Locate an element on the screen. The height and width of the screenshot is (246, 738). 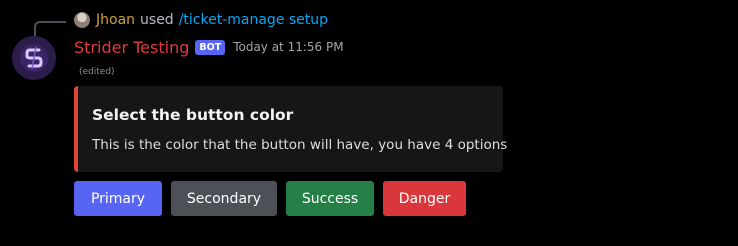
success-button: Success is located at coordinates (330, 198).